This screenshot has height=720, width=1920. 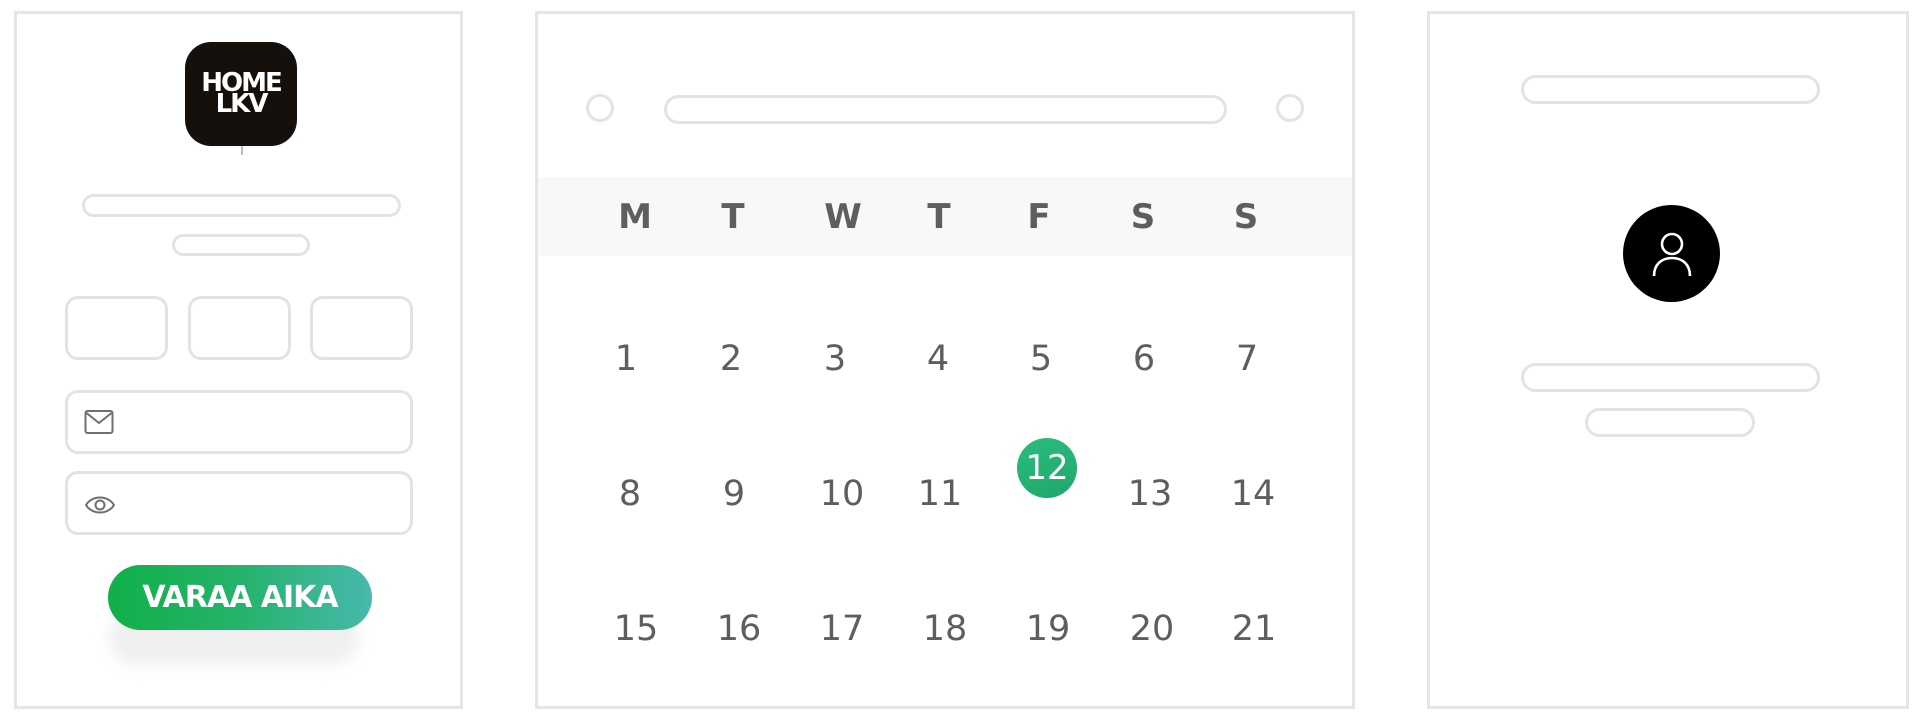 What do you see at coordinates (1039, 217) in the screenshot?
I see `weekday-label: F` at bounding box center [1039, 217].